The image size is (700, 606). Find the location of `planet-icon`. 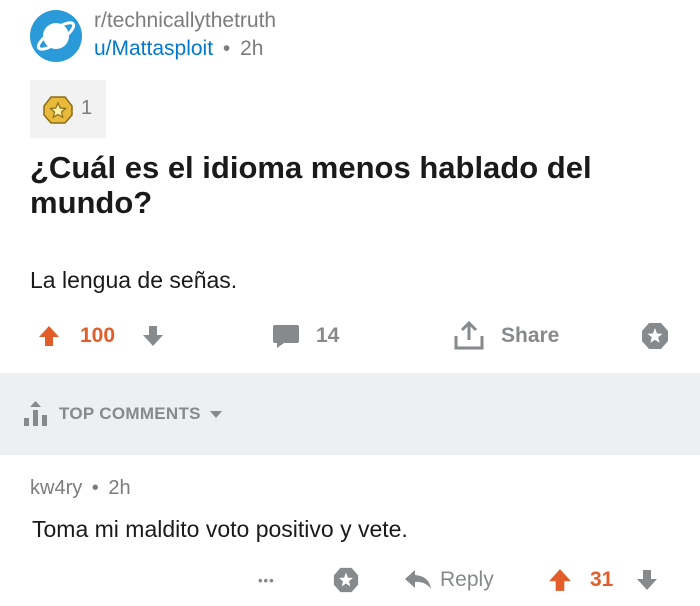

planet-icon is located at coordinates (56, 36).